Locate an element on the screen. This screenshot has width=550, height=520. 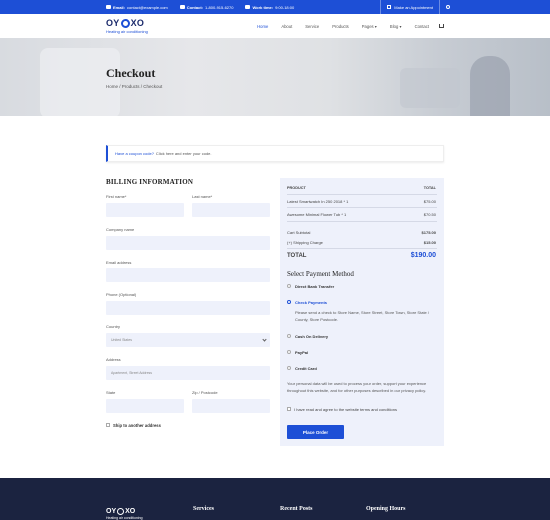
ship-different-checkbox is located at coordinates (108, 425).